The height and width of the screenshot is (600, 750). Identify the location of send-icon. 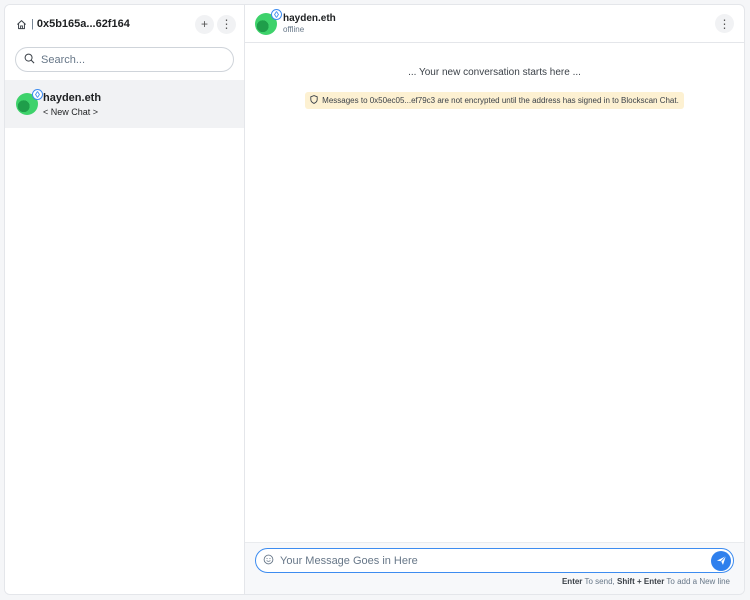
(721, 560).